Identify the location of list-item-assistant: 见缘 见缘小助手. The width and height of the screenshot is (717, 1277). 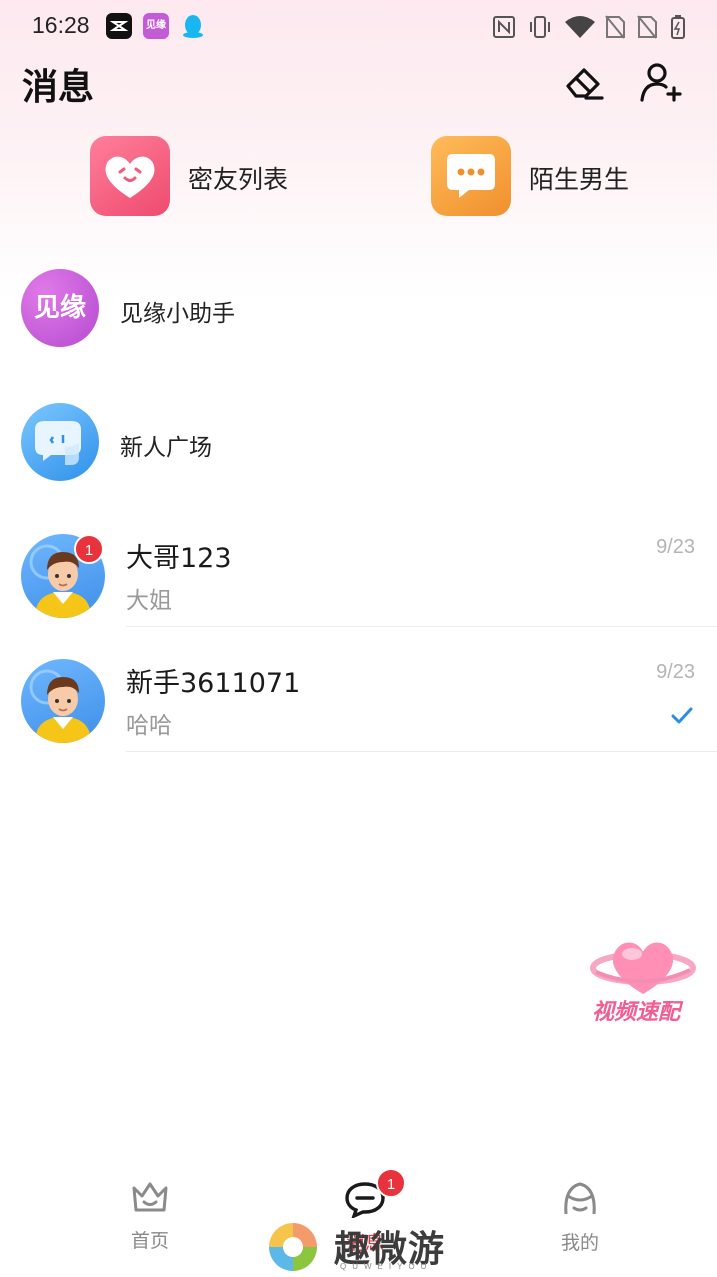
(358, 308).